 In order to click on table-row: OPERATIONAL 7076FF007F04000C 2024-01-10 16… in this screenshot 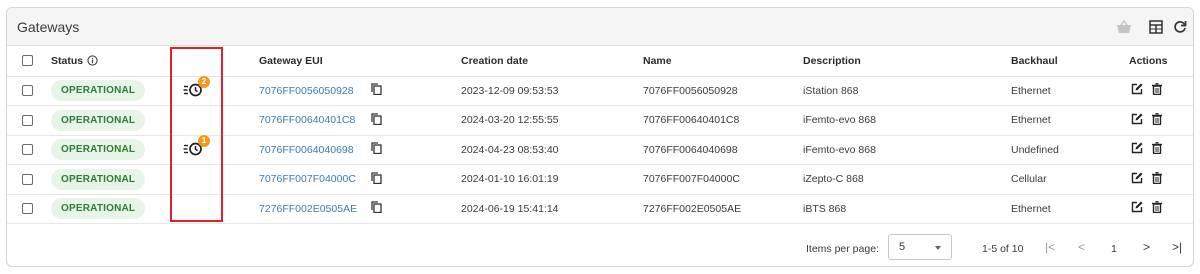, I will do `click(600, 179)`.